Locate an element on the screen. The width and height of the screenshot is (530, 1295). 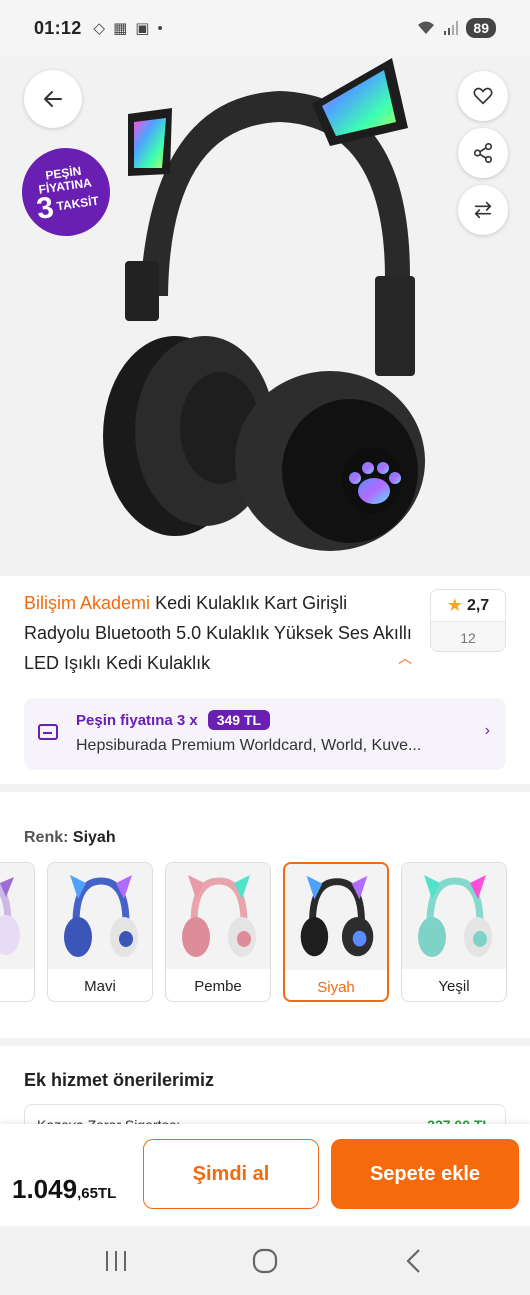
status-right: 89 is located at coordinates (456, 28).